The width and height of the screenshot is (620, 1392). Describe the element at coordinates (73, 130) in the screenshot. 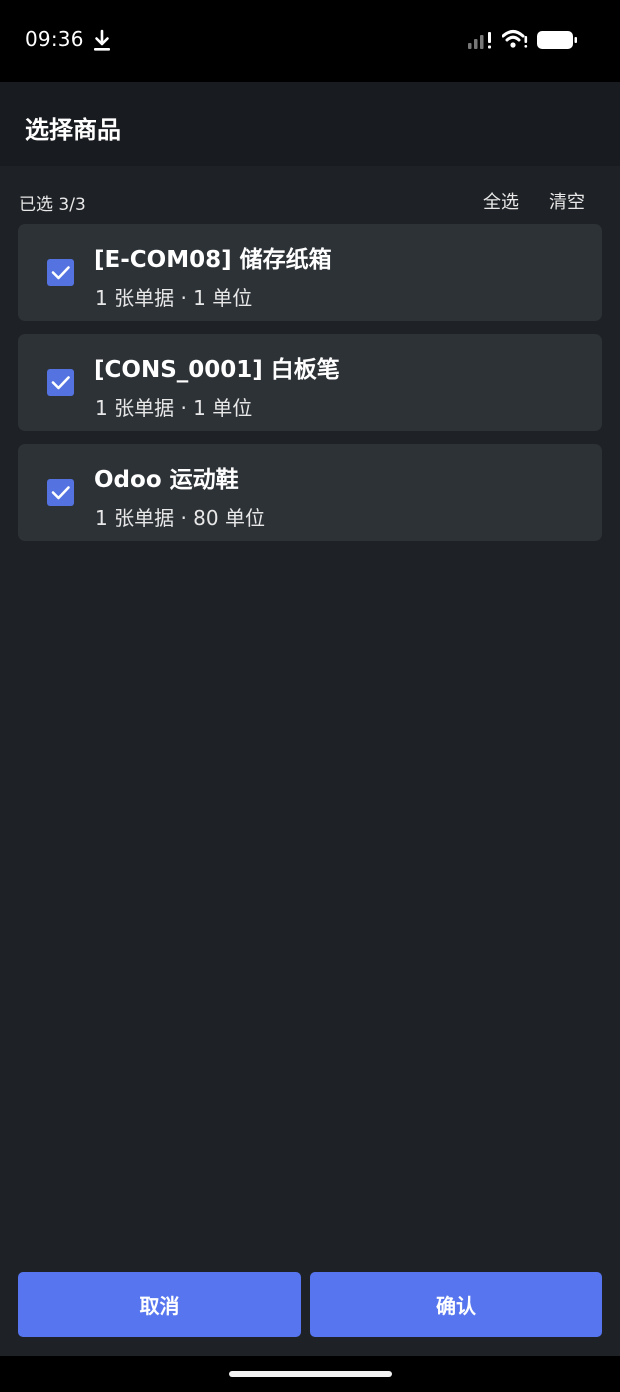

I see `page-title: 选择商品` at that location.